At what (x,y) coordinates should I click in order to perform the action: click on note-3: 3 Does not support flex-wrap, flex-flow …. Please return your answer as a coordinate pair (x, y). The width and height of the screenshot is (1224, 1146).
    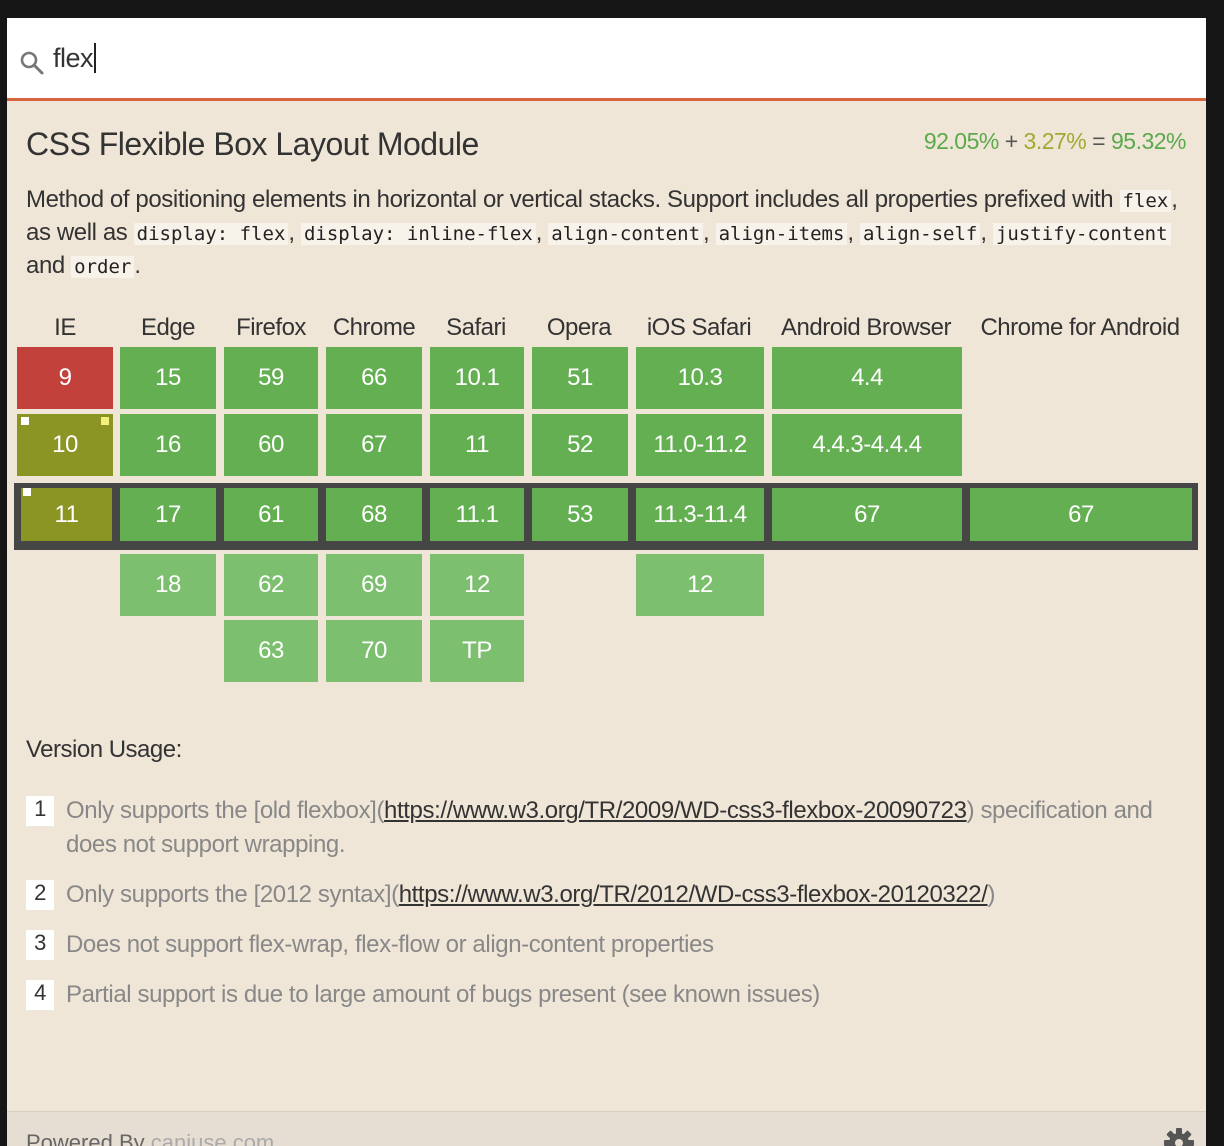
    Looking at the image, I should click on (601, 945).